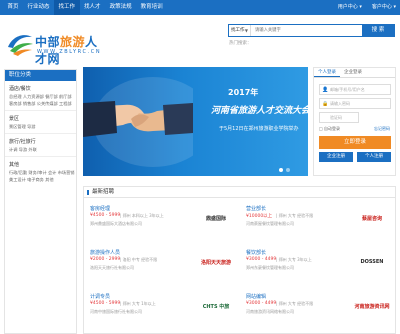  I want to click on login-tabs: 个人登录 企业登录, so click(354, 73).